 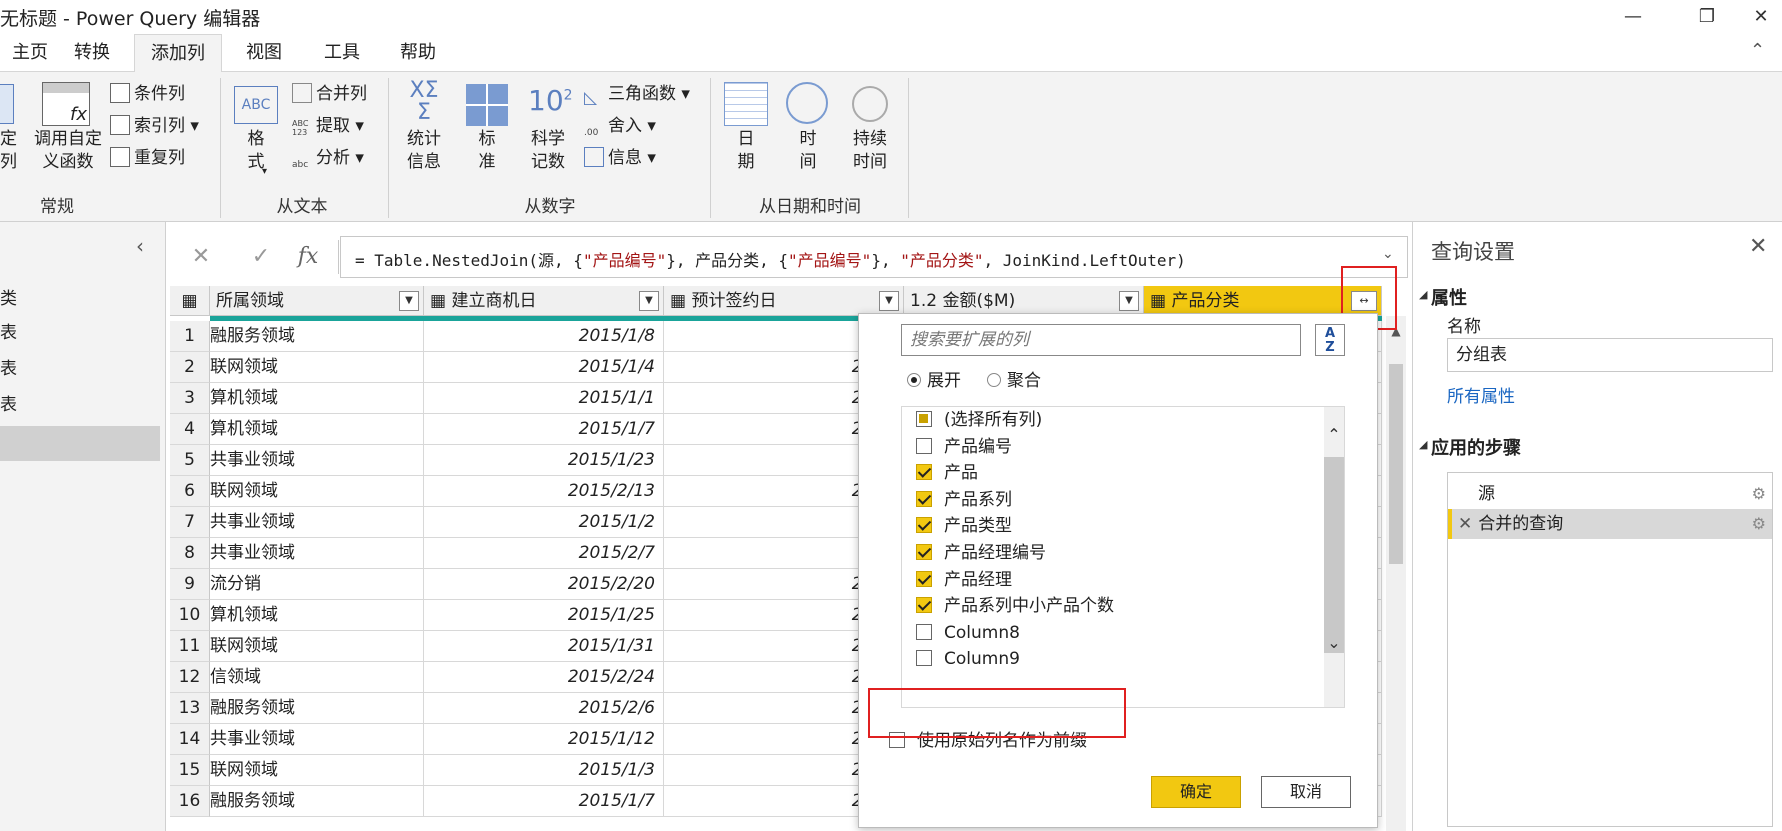 I want to click on row-number: 14, so click(x=190, y=739).